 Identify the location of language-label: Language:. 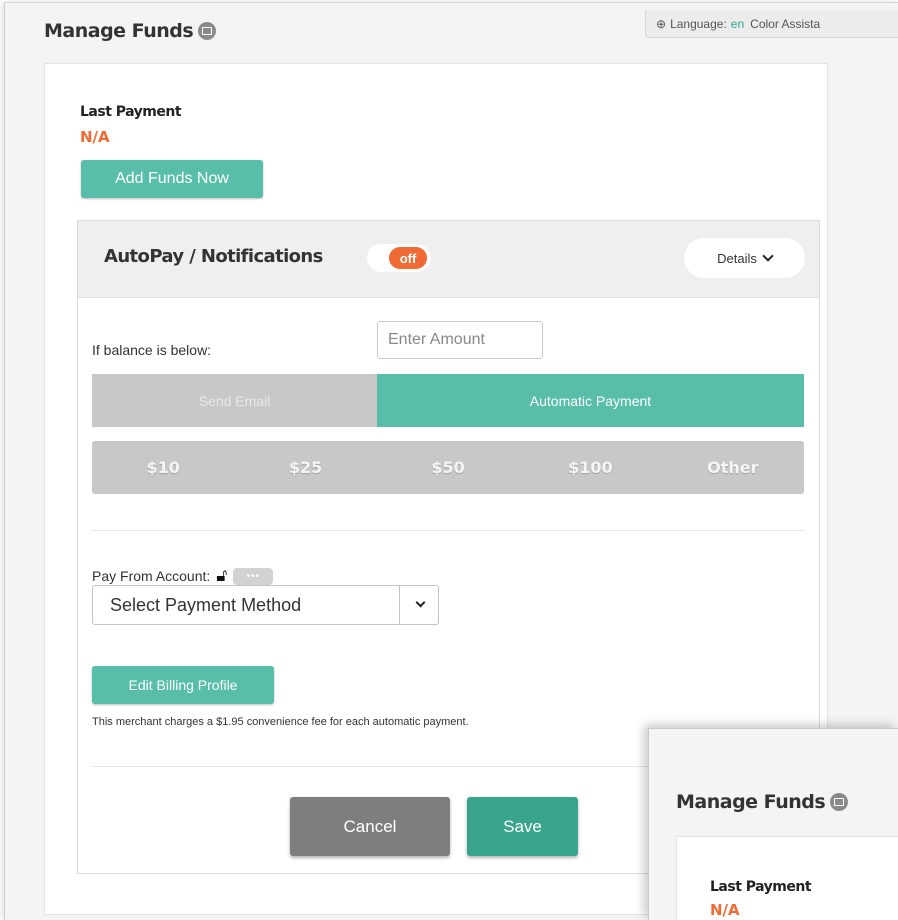
(698, 23).